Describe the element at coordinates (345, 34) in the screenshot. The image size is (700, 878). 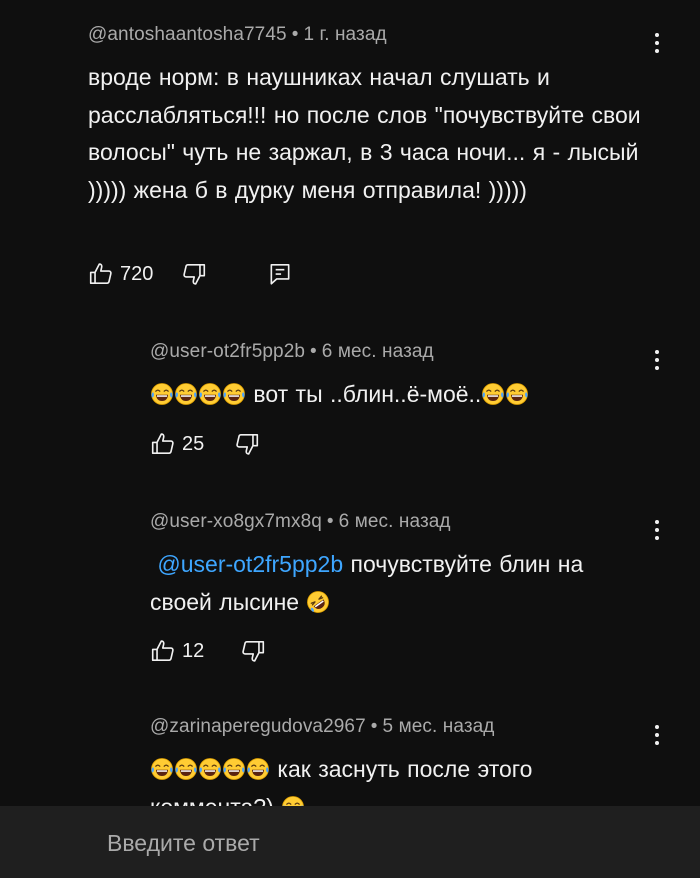
I see `comment-time: 1 г. назад` at that location.